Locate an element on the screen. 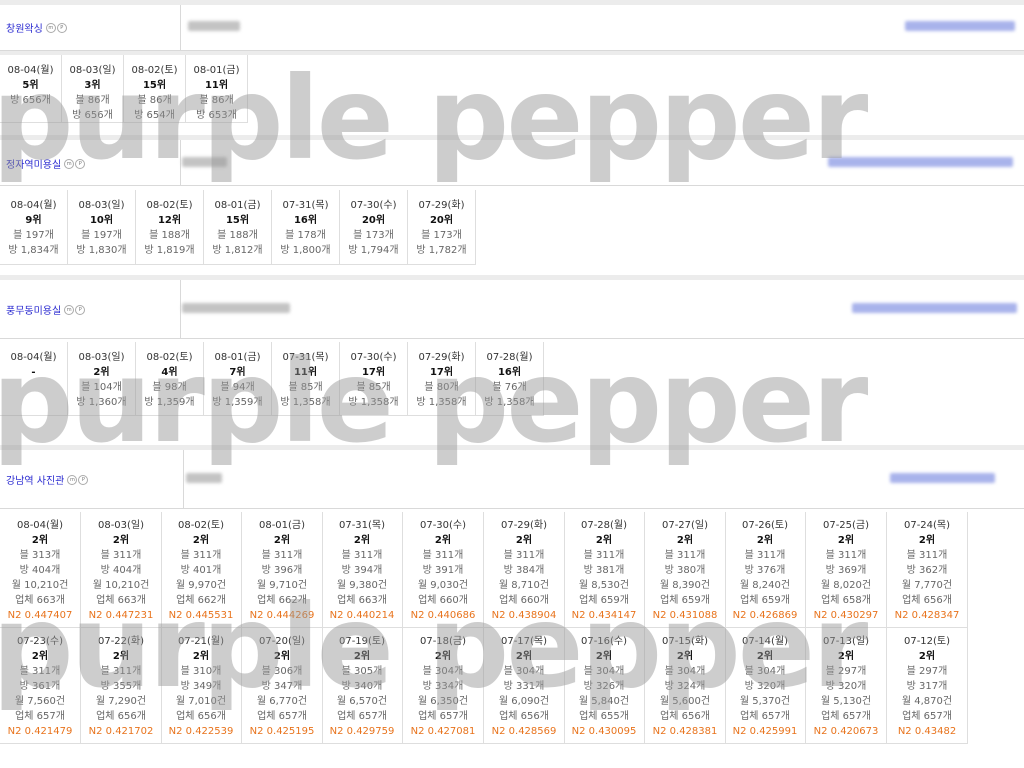 The height and width of the screenshot is (768, 1024). keyword-link: 정자역미용실 m P is located at coordinates (46, 163).